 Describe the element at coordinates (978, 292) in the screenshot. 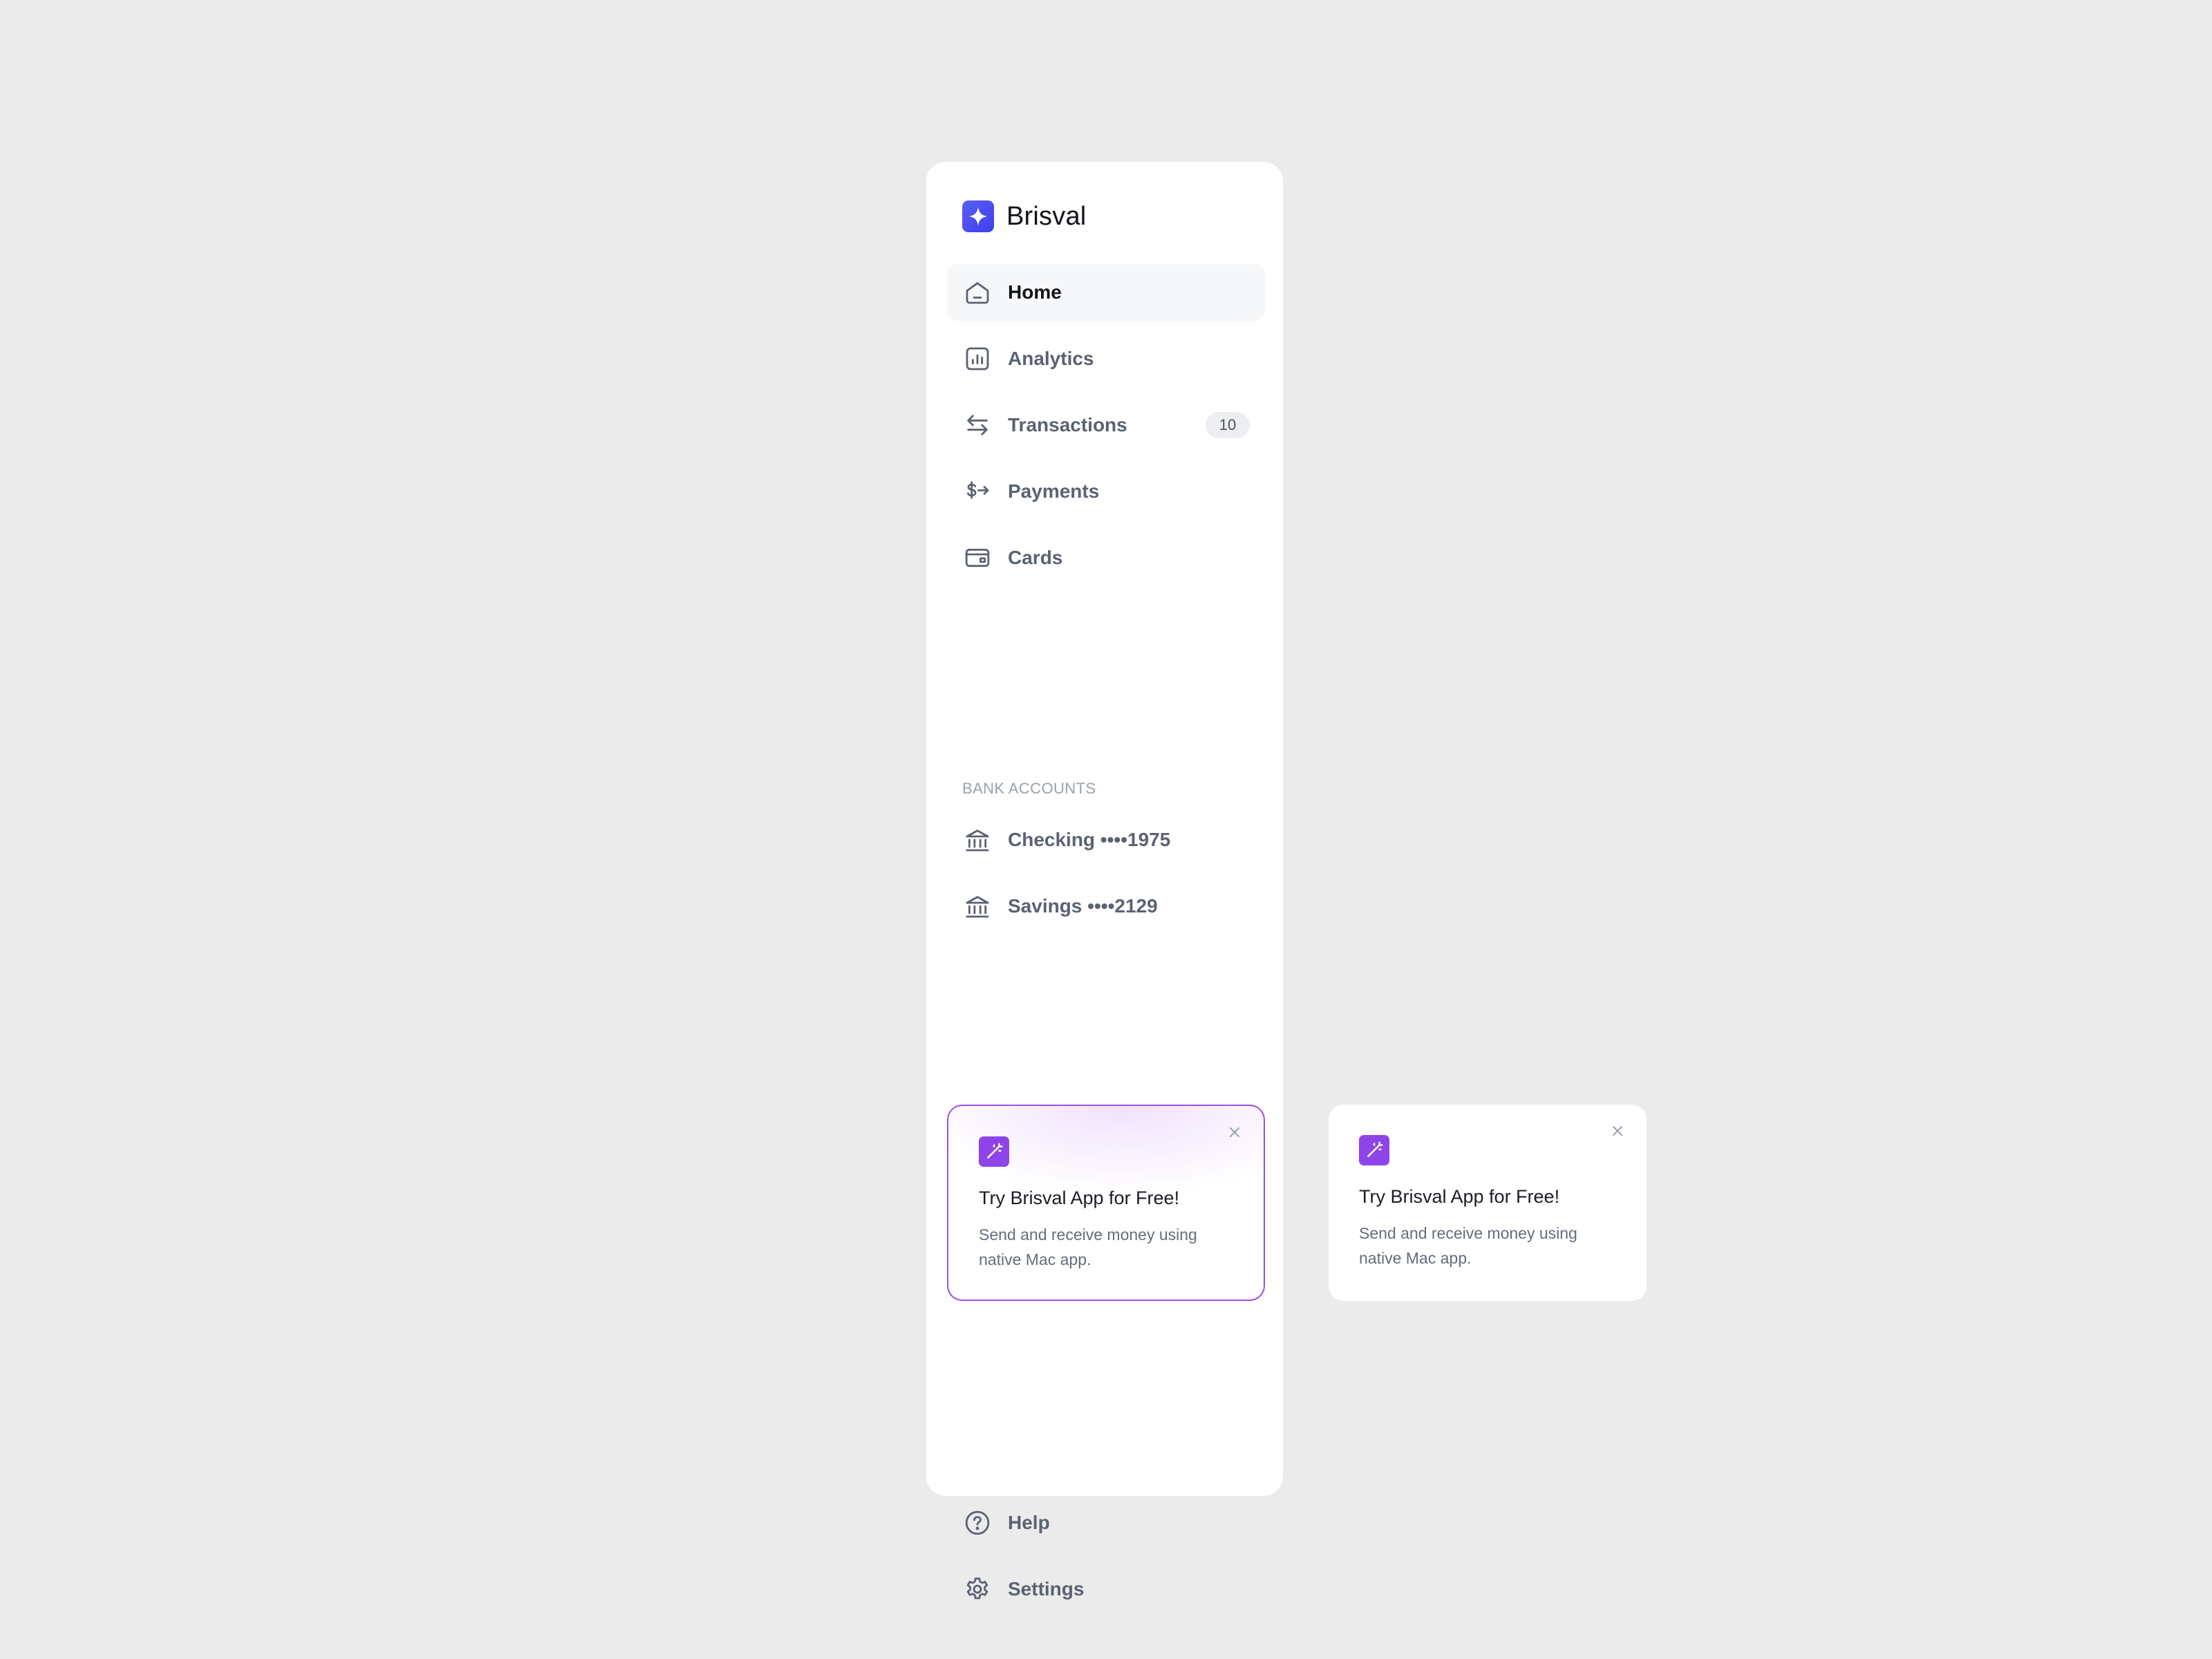

I see `home-icon` at that location.